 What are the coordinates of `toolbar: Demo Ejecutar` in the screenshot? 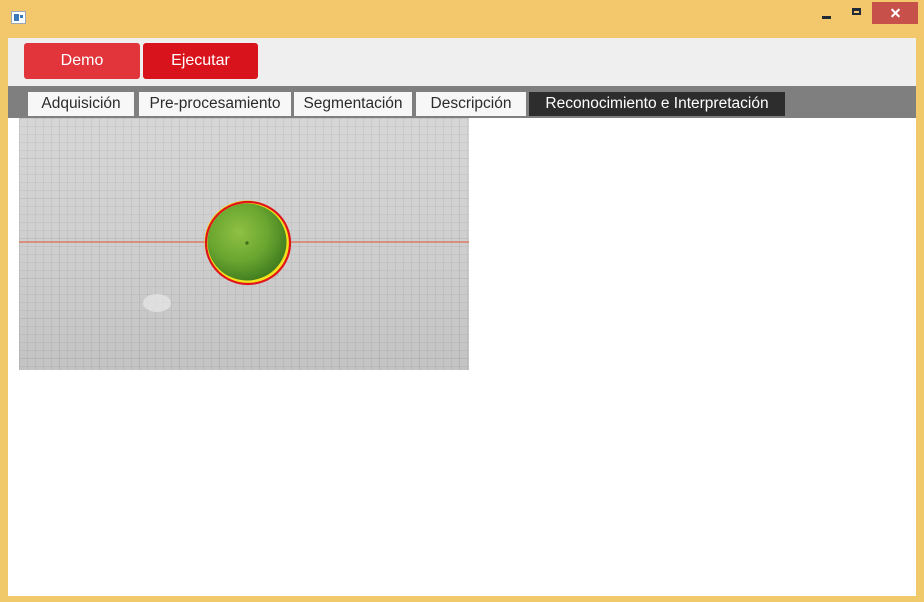 It's located at (462, 62).